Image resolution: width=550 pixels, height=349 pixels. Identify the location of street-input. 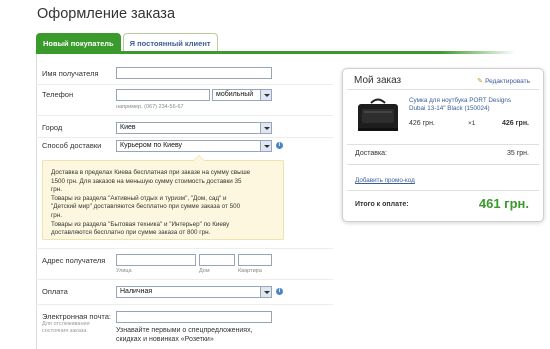
(156, 260).